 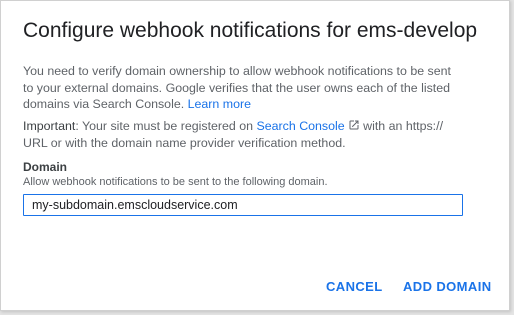 What do you see at coordinates (219, 104) in the screenshot?
I see `learn-more-link: Learn more` at bounding box center [219, 104].